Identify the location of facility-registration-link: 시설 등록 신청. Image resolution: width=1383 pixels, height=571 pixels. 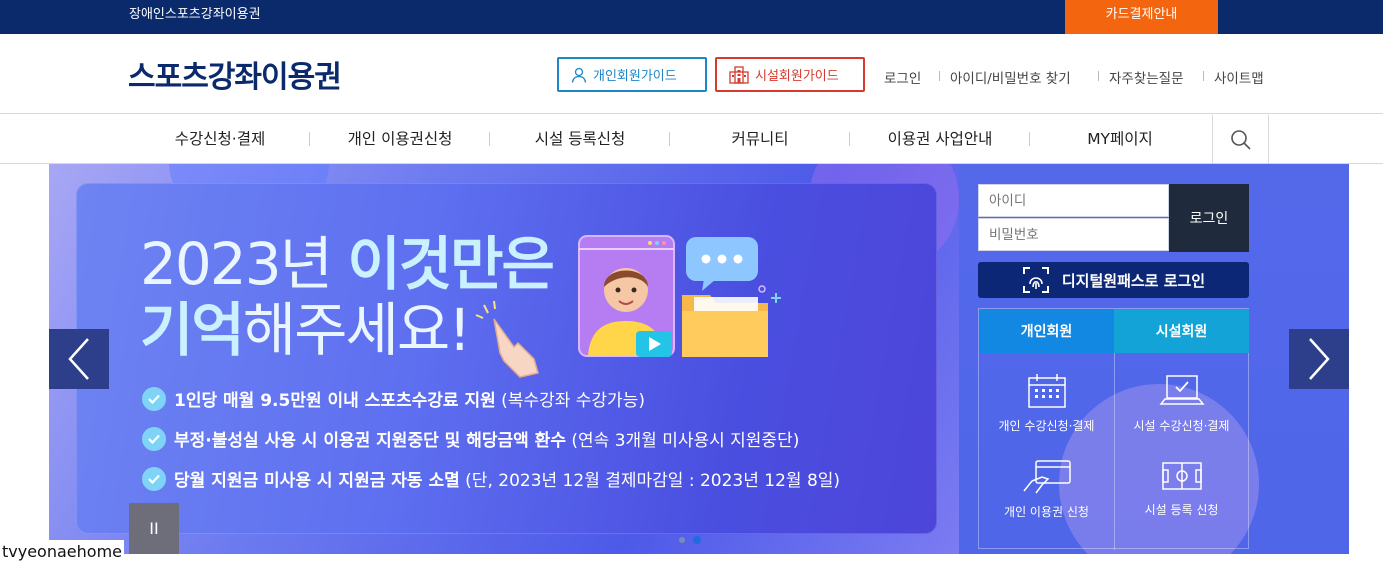
(1181, 488).